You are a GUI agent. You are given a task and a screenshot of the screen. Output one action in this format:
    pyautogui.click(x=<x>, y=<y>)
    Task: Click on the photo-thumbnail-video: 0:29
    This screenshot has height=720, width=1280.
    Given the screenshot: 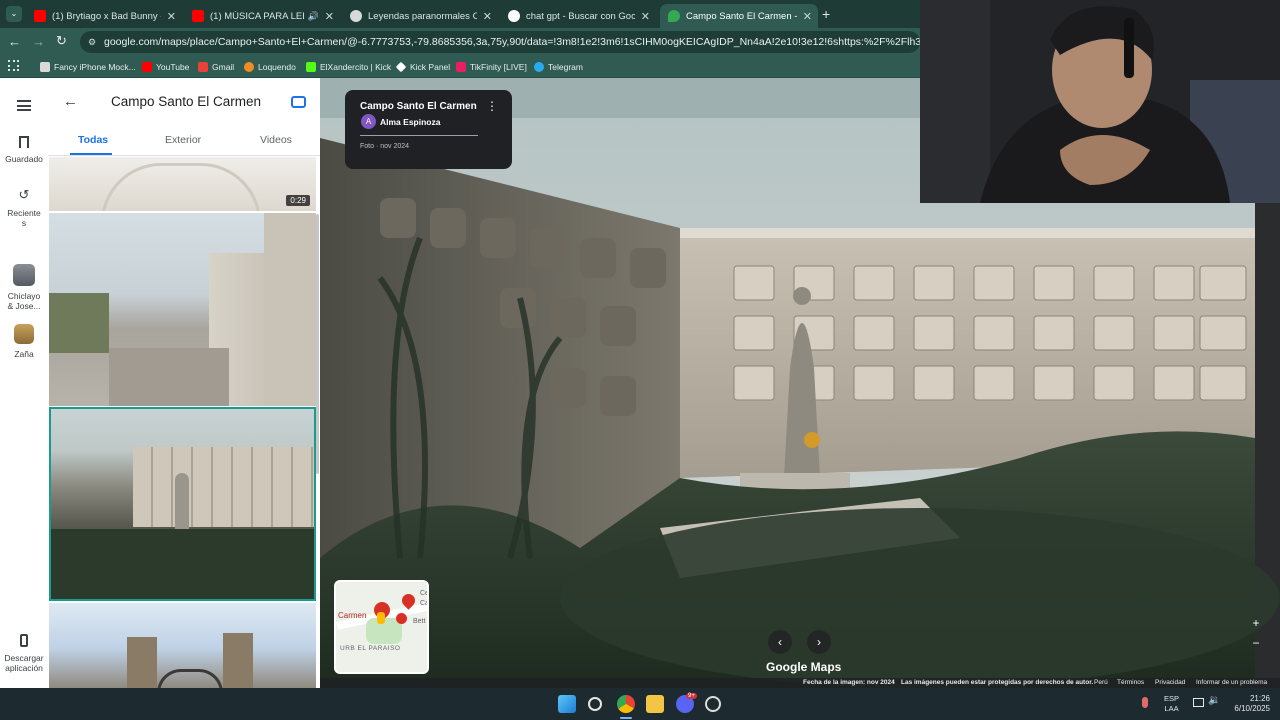 What is the action you would take?
    pyautogui.click(x=182, y=184)
    